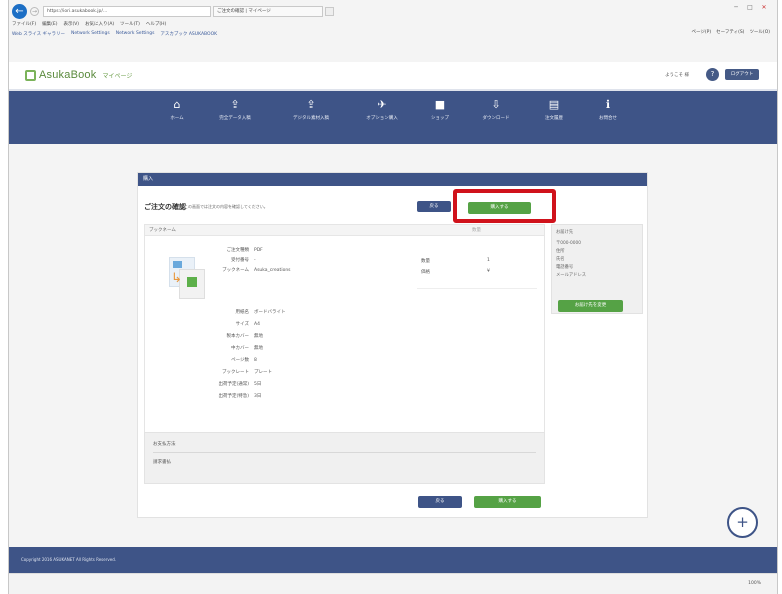  Describe the element at coordinates (712, 74) in the screenshot. I see `user-icon: ?` at that location.